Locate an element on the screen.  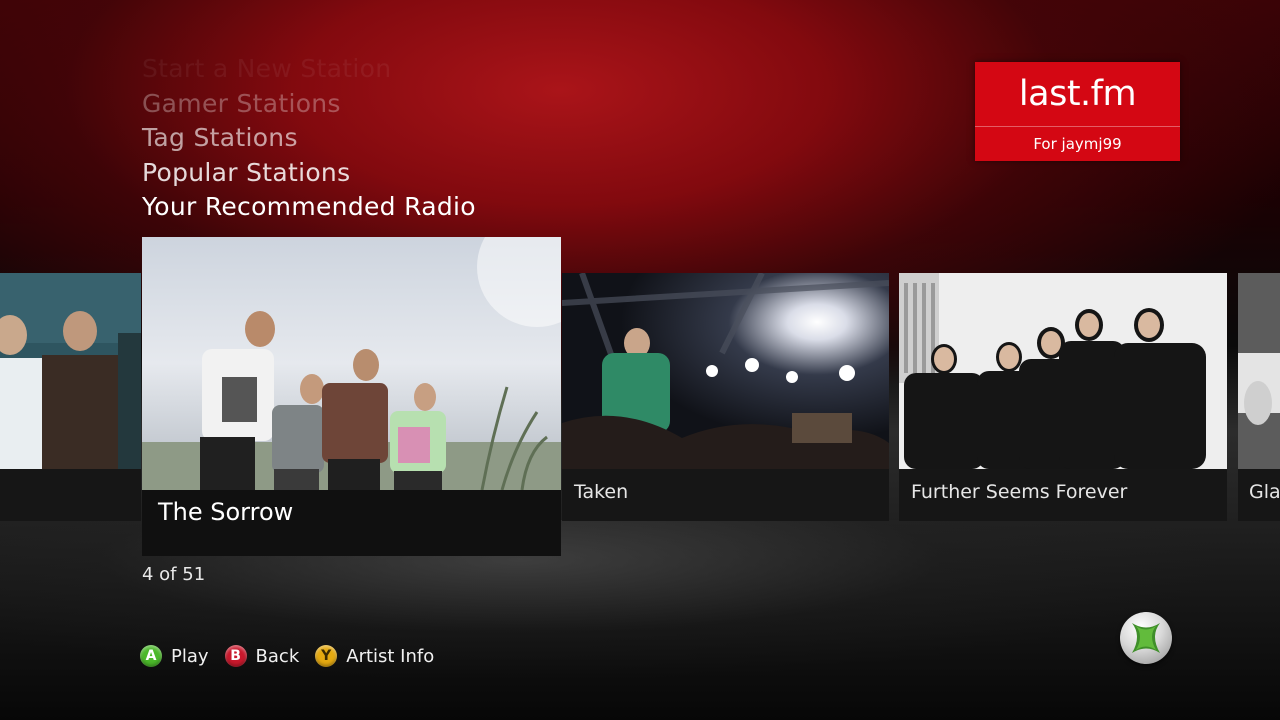
artist-info-hint: Y Artist Info is located at coordinates (374, 656).